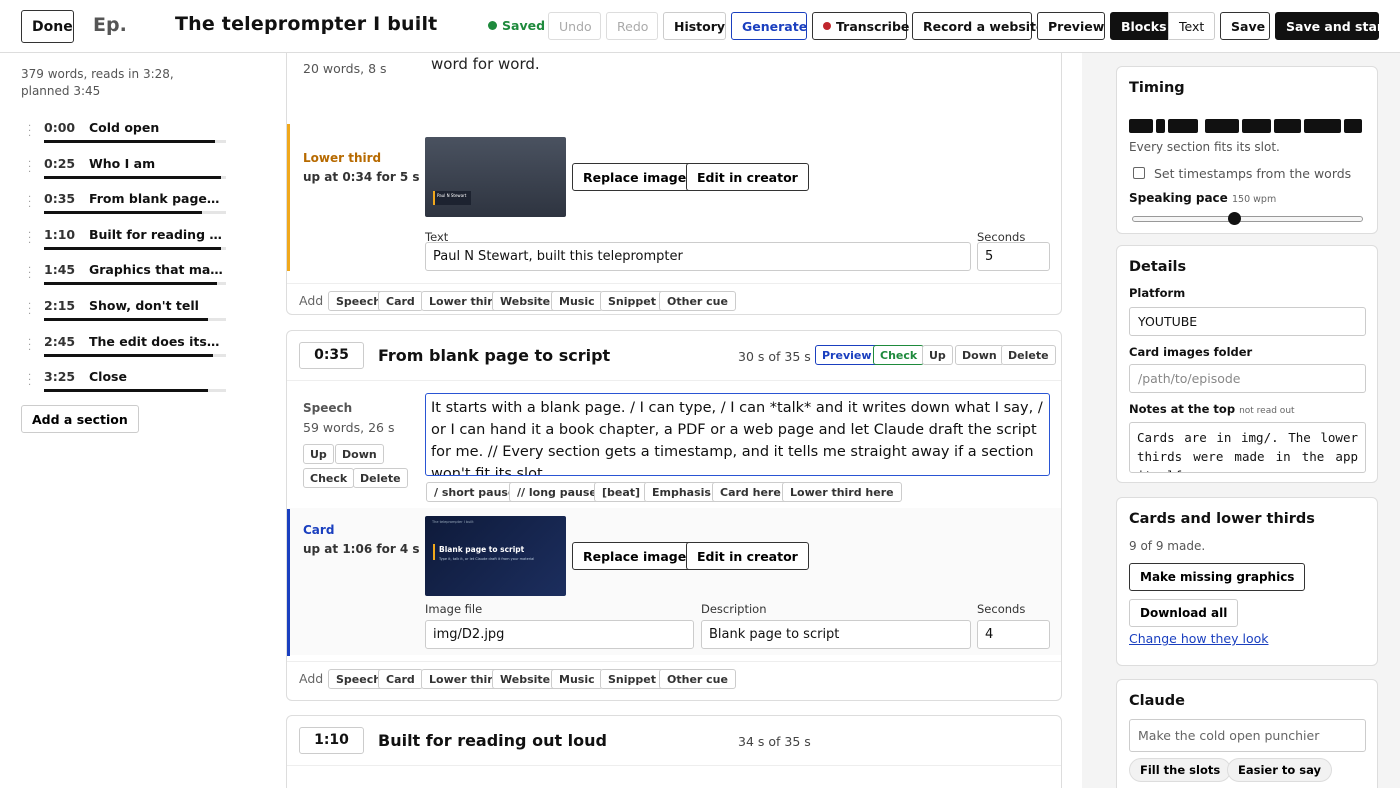  Describe the element at coordinates (495, 177) in the screenshot. I see `lower-third-thumbnail: Paul N Stewart` at that location.